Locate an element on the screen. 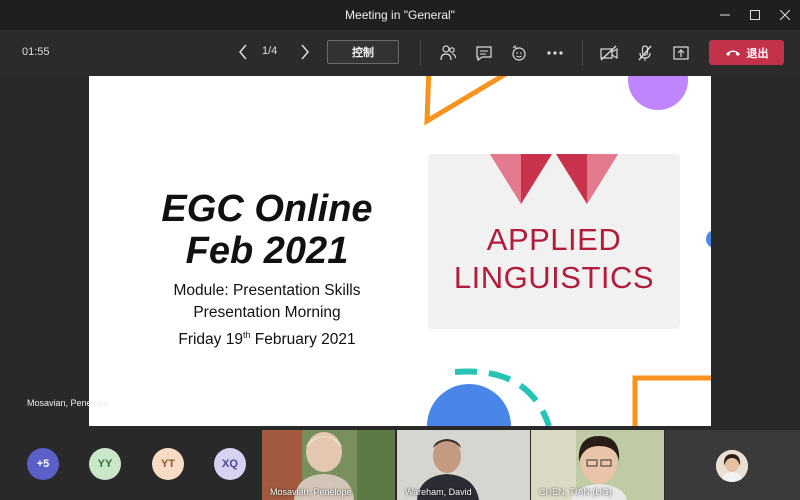 Image resolution: width=800 pixels, height=500 pixels. self-avatar-photo-icon is located at coordinates (732, 466).